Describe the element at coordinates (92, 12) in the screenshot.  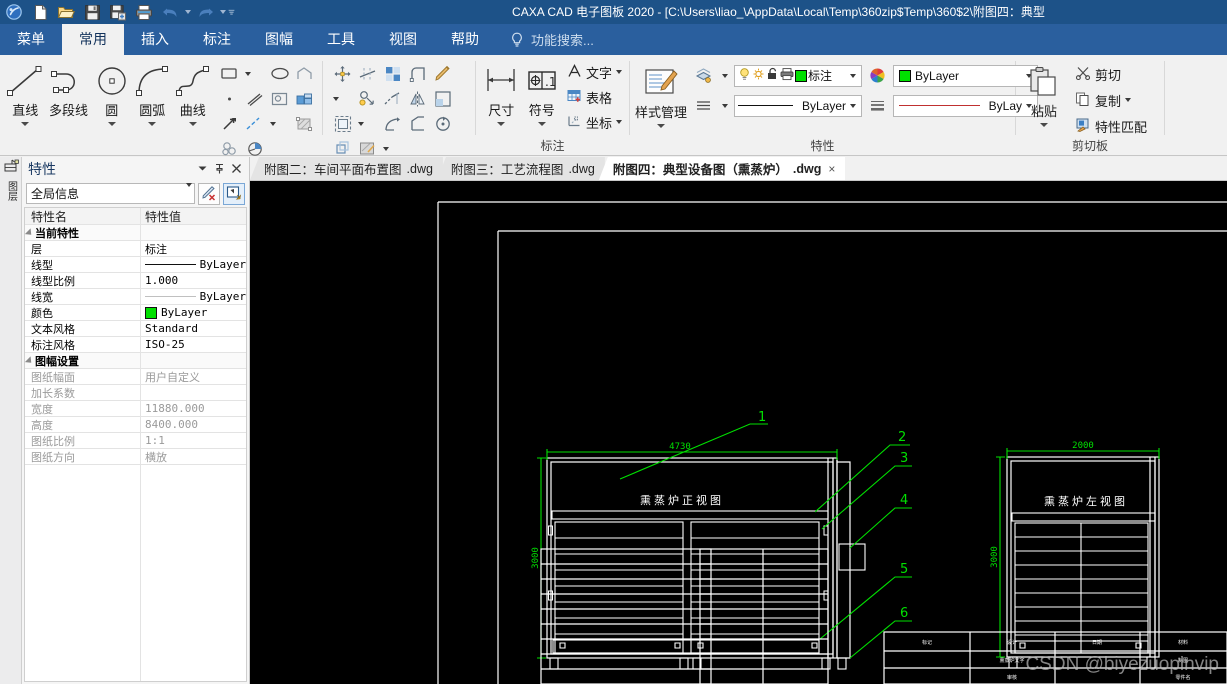
I see `save-file-icon` at that location.